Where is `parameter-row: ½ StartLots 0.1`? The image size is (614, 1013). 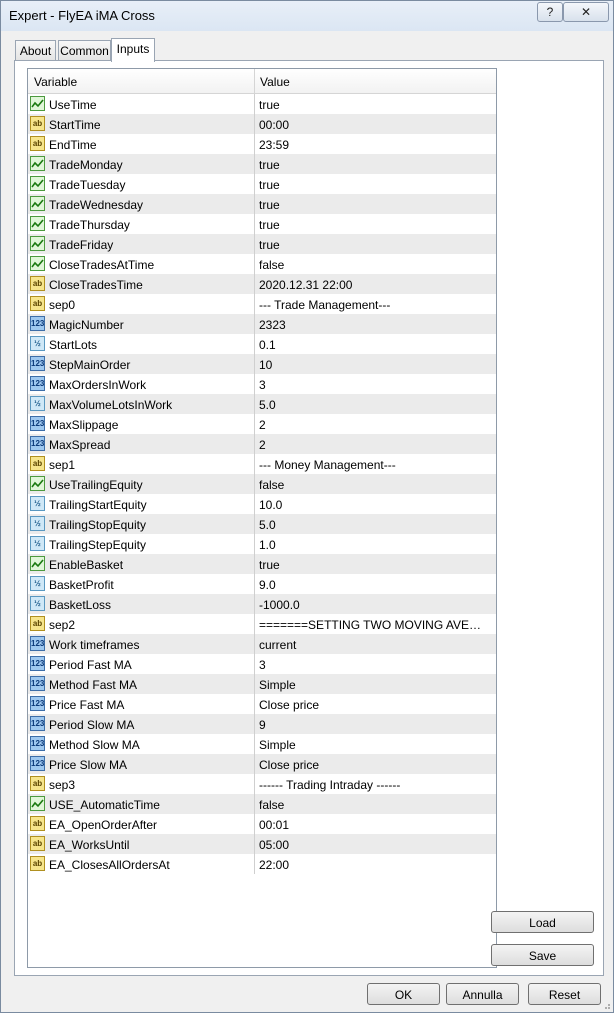 parameter-row: ½ StartLots 0.1 is located at coordinates (262, 344).